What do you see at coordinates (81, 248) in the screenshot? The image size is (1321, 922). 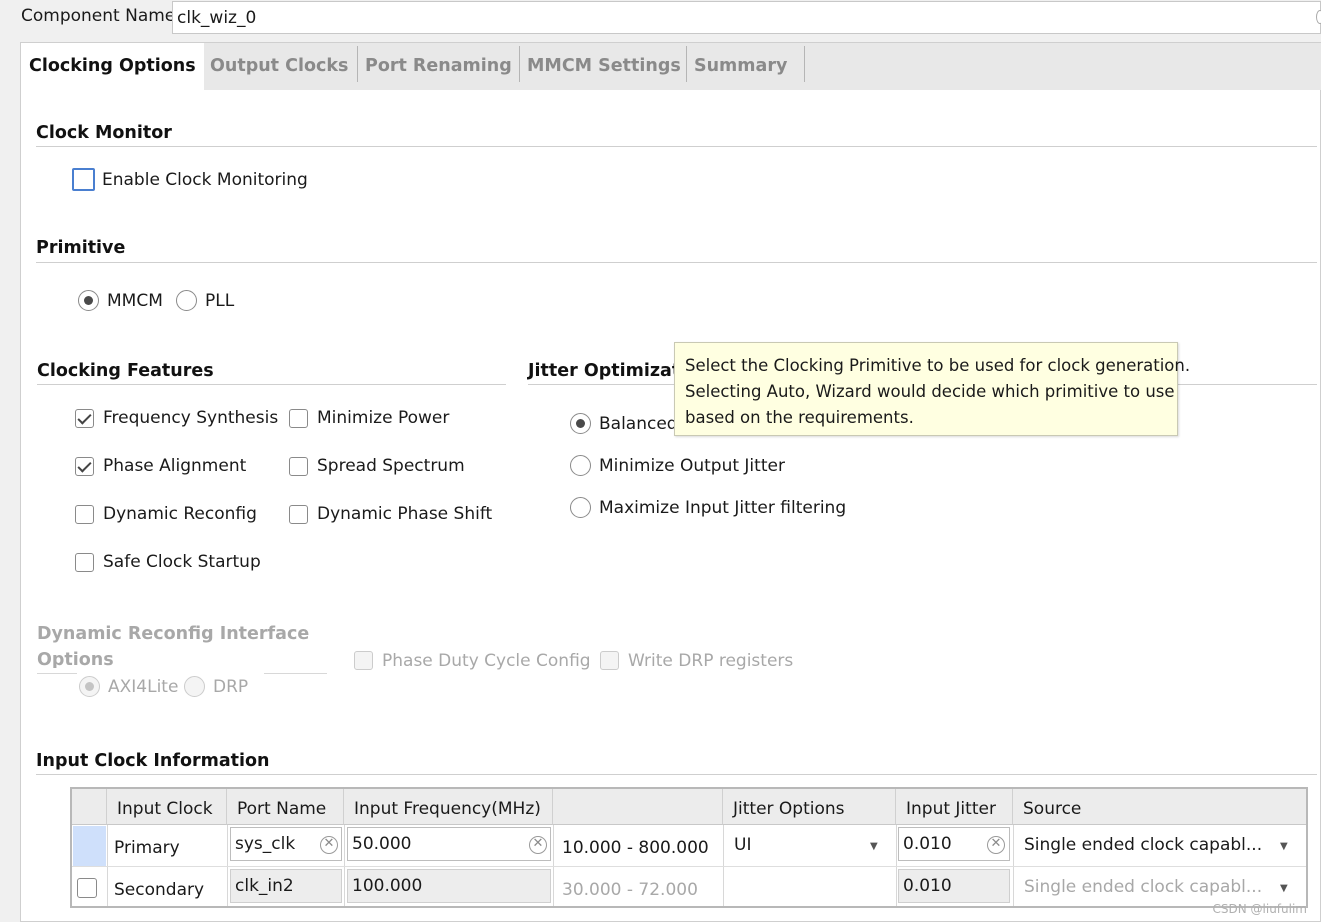 I see `primitive-heading: Primitive` at bounding box center [81, 248].